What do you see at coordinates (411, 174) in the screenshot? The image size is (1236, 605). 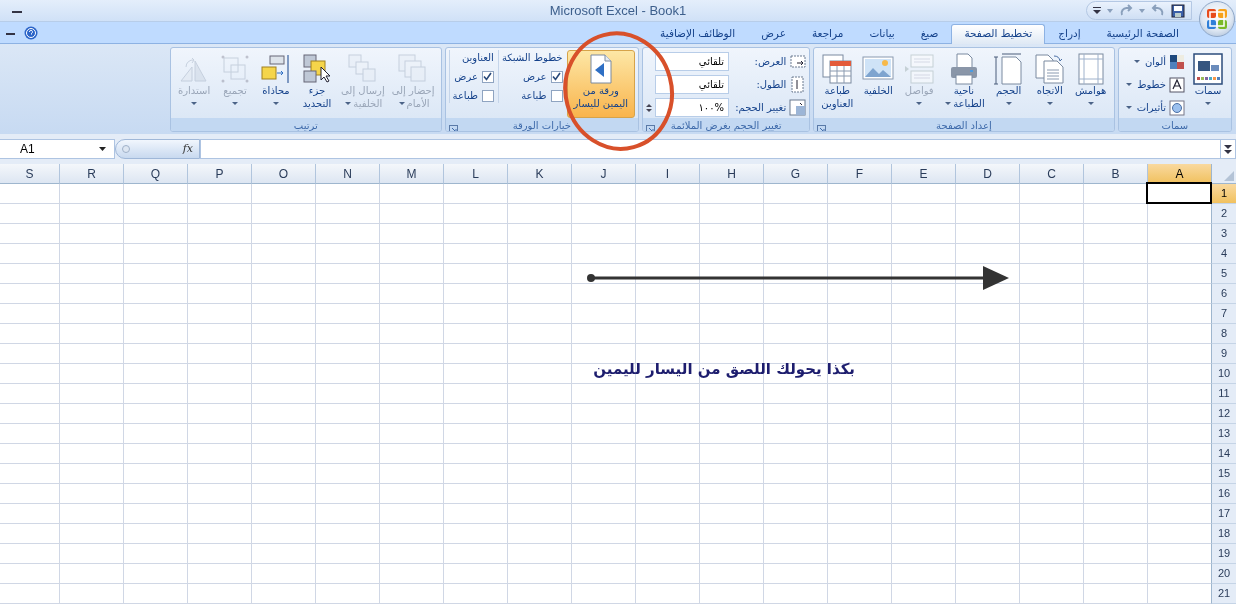 I see `column-header: M` at bounding box center [411, 174].